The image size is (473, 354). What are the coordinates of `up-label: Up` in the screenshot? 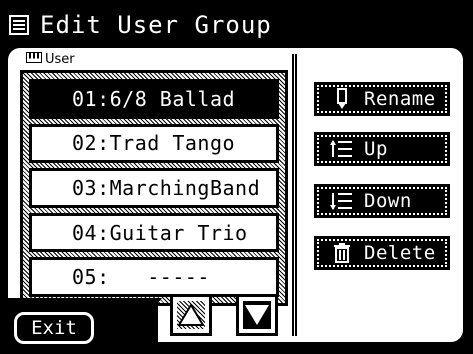 It's located at (376, 149).